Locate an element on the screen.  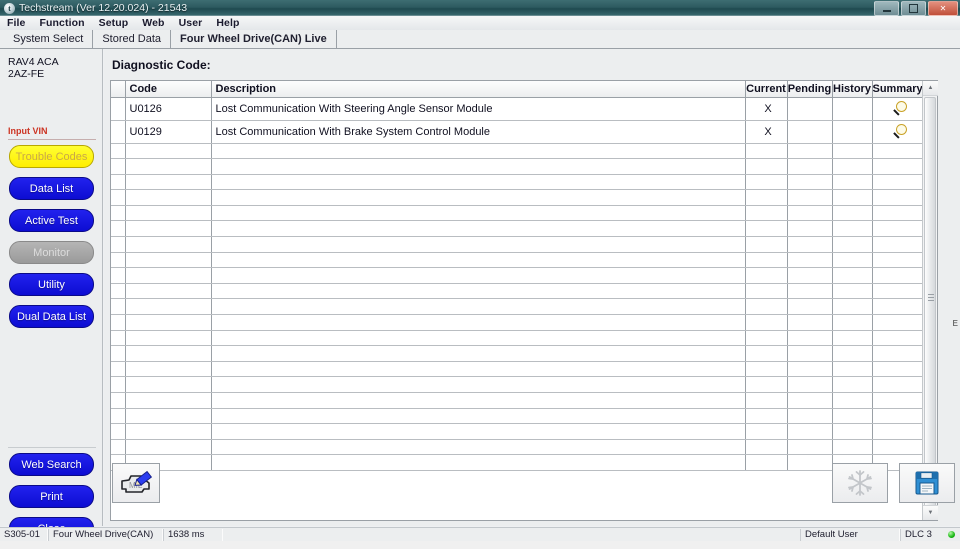
tab-system-select: System Select is located at coordinates (49, 39).